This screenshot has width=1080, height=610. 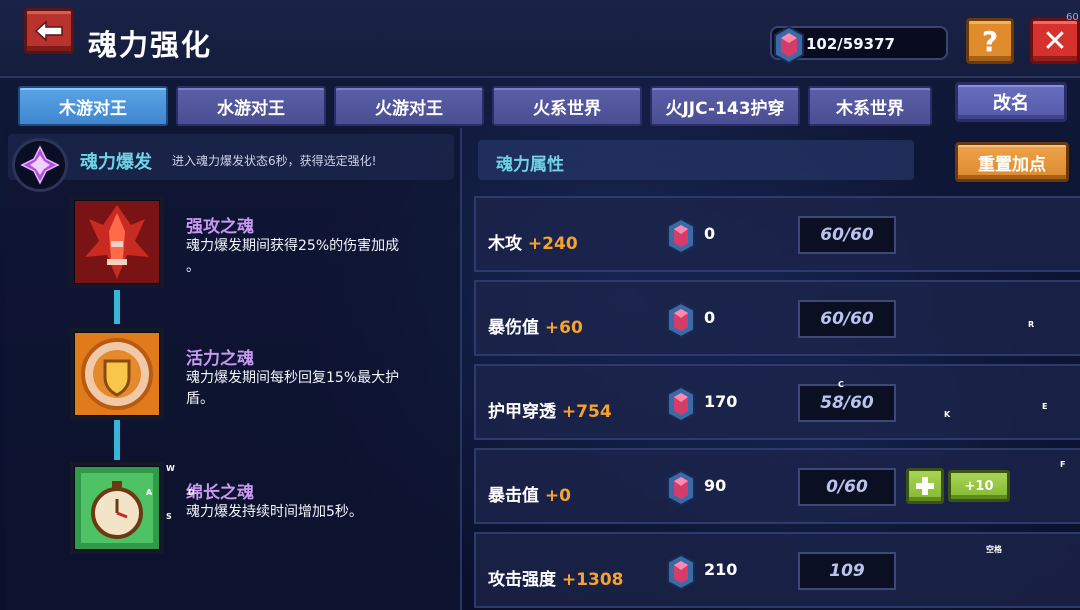 I want to click on skill-1-name: 强攻之魂, so click(x=220, y=227).